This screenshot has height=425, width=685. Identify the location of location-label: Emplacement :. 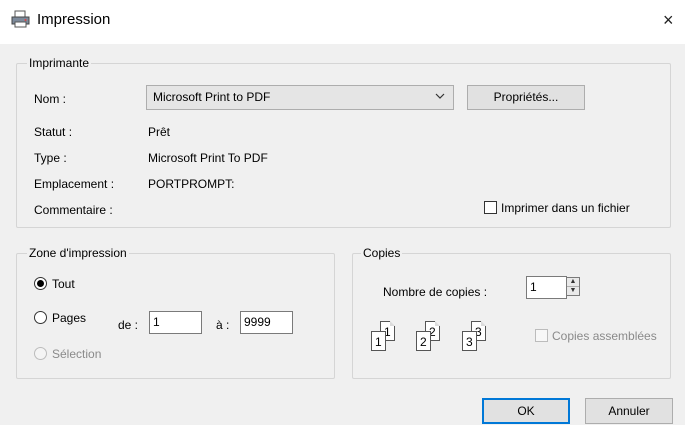
(74, 184).